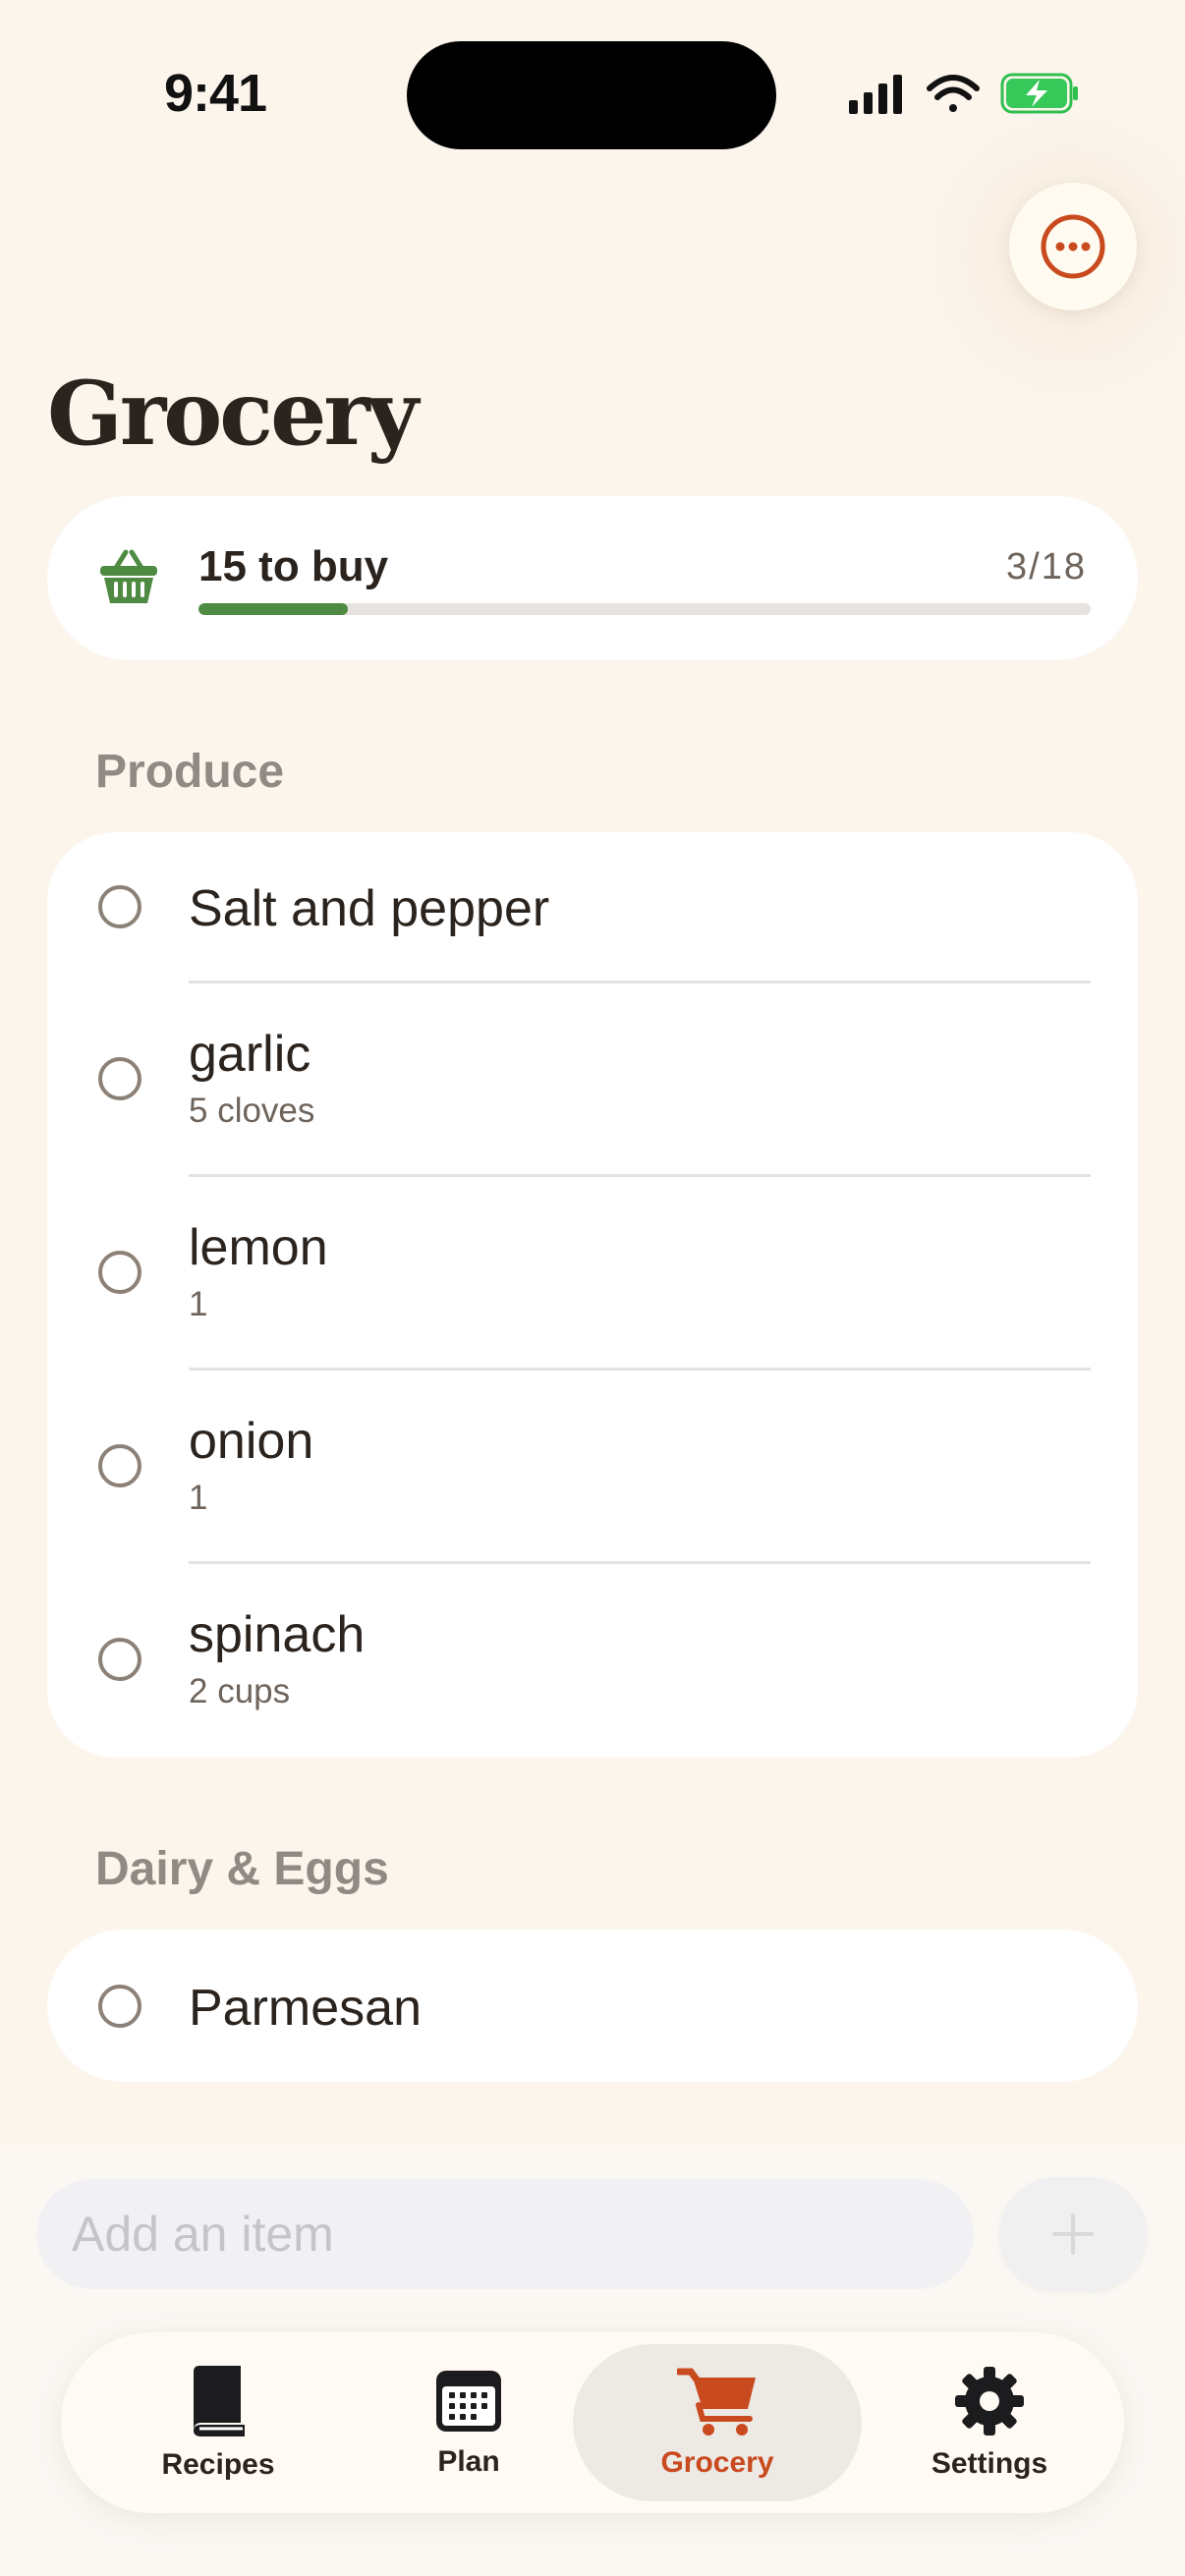 The width and height of the screenshot is (1185, 2576). What do you see at coordinates (592, 1080) in the screenshot?
I see `list-item: garlic 5 cloves` at bounding box center [592, 1080].